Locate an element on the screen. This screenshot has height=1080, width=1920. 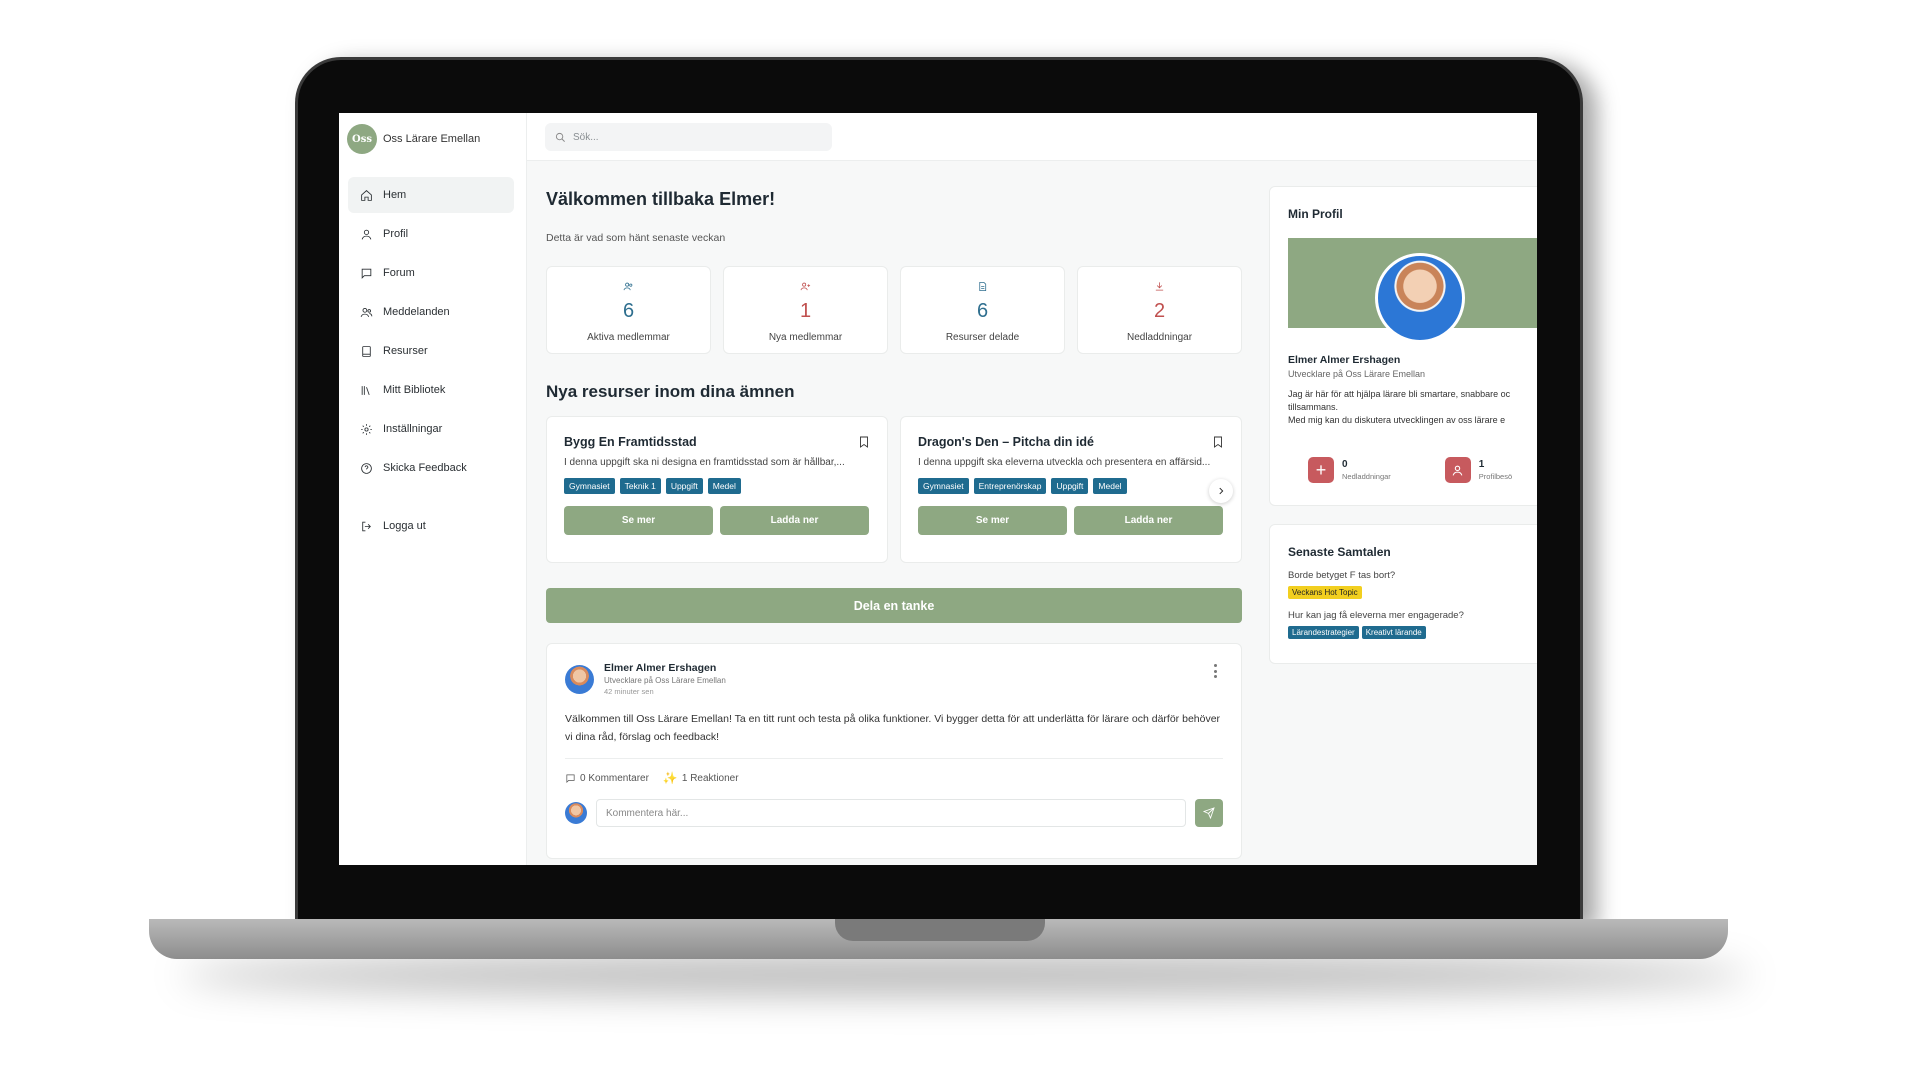
brand: Oss Oss Lärare Emellan is located at coordinates (432, 139).